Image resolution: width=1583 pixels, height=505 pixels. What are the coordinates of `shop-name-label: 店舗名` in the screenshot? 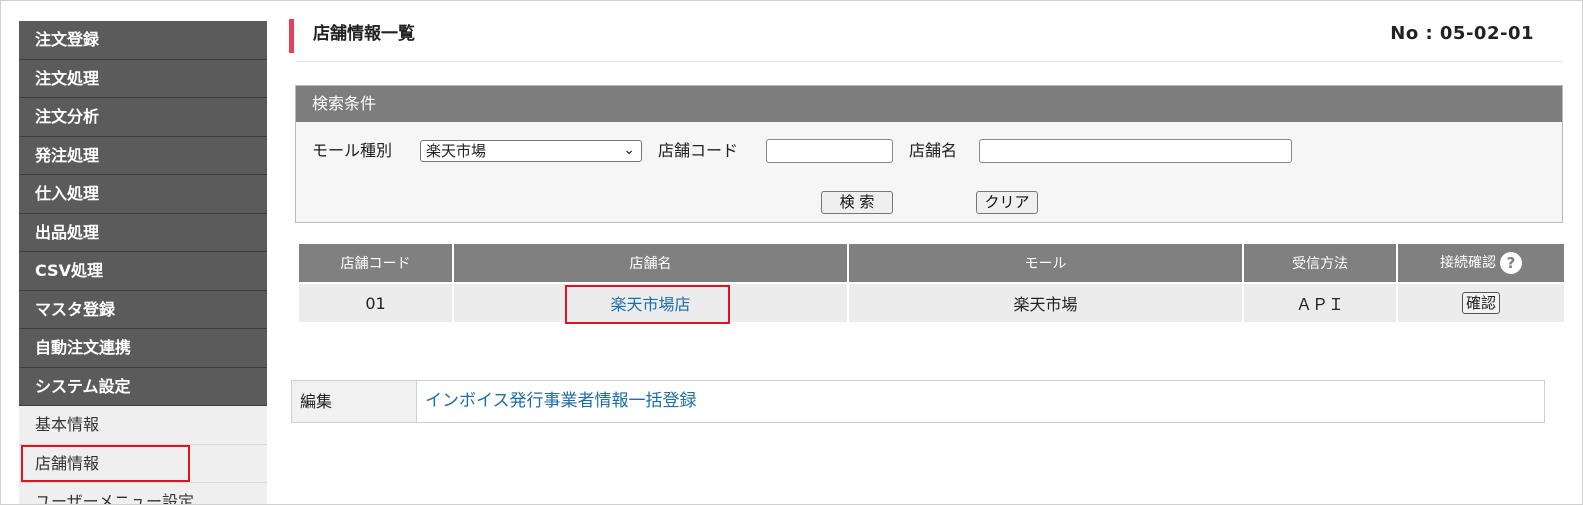 It's located at (933, 150).